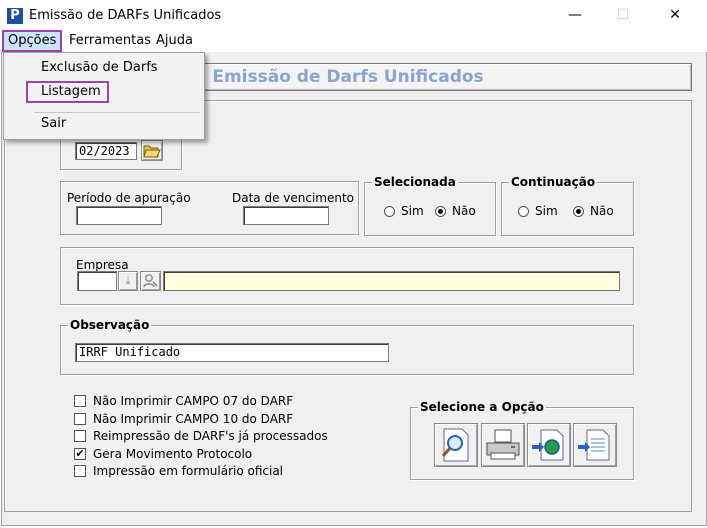 This screenshot has height=528, width=707. I want to click on observacao-title: Observação, so click(110, 325).